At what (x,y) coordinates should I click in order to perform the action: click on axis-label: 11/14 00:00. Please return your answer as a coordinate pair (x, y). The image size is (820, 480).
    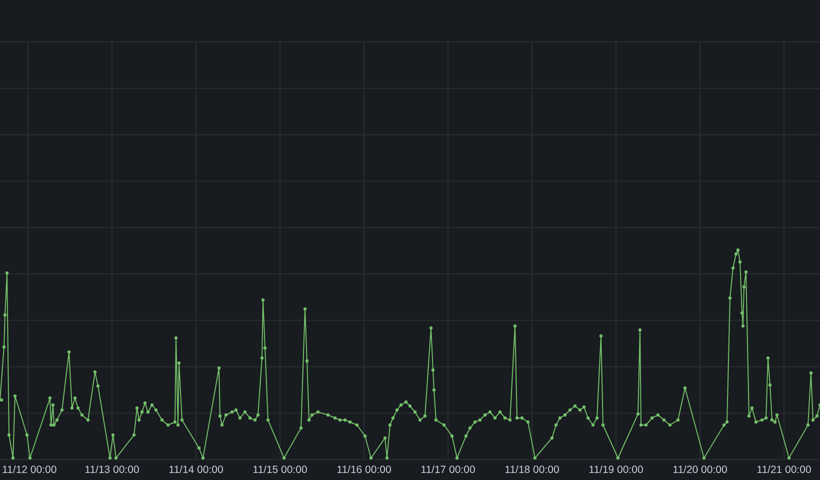
    Looking at the image, I should click on (196, 470).